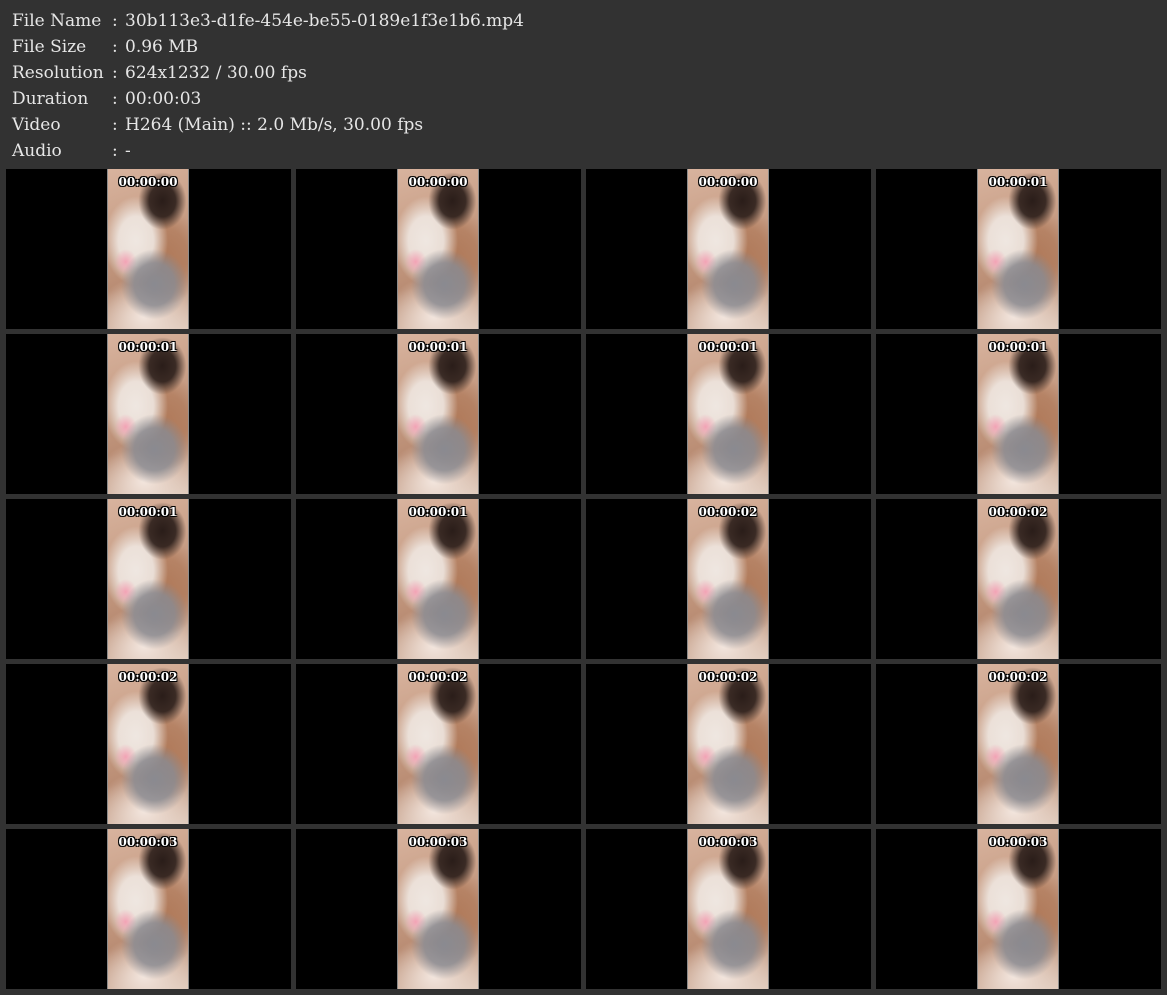 The height and width of the screenshot is (995, 1167). Describe the element at coordinates (324, 21) in the screenshot. I see `file-name-value: 30b113e3-d1fe-454e-be55-0189e1f3e1b6.mp4` at that location.